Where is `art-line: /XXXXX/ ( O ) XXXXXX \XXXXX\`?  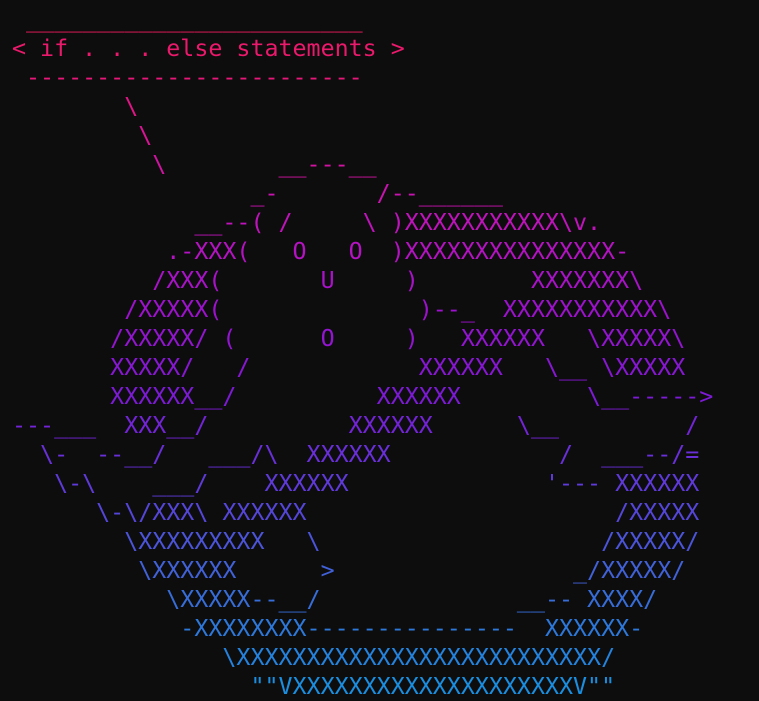
art-line: /XXXXX/ ( O ) XXXXXX \XXXXX\ is located at coordinates (349, 338).